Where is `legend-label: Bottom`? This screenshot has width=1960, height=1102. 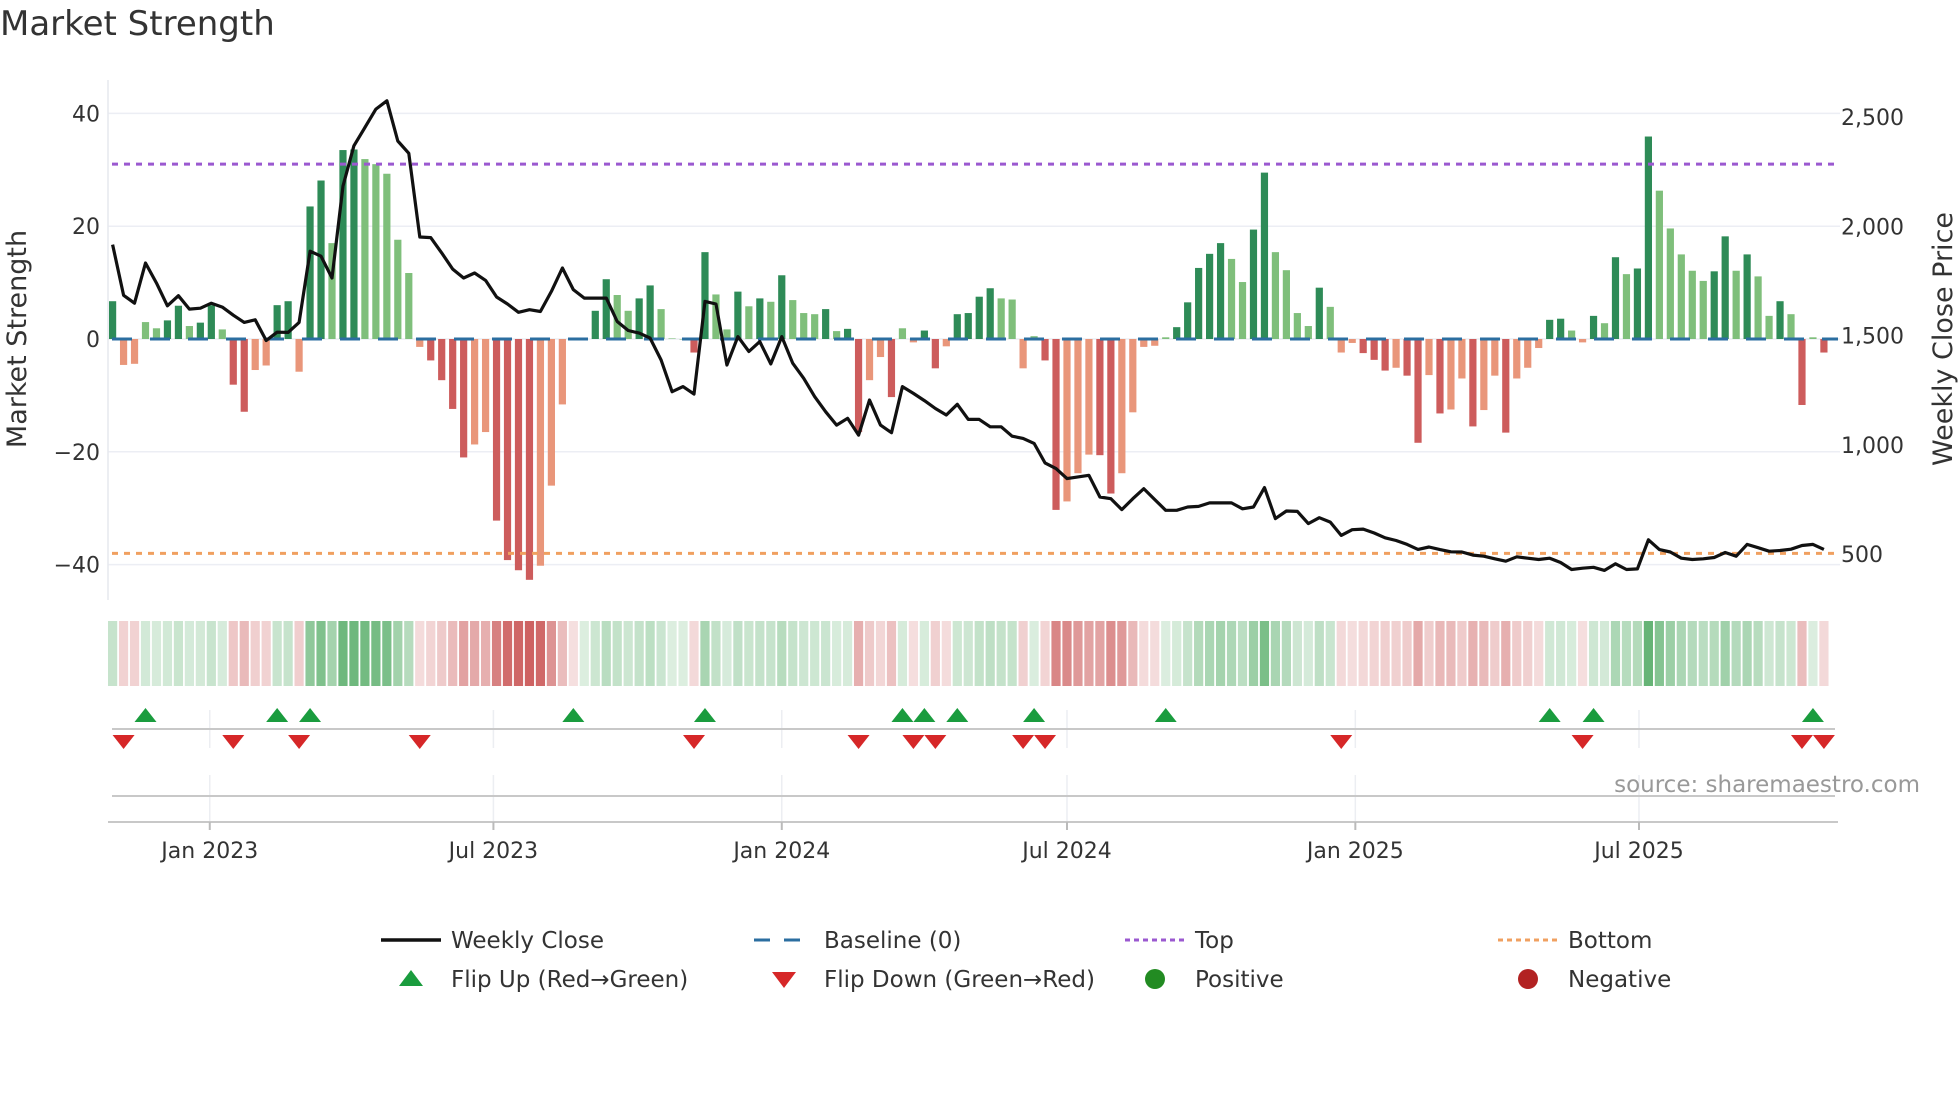 legend-label: Bottom is located at coordinates (1610, 941).